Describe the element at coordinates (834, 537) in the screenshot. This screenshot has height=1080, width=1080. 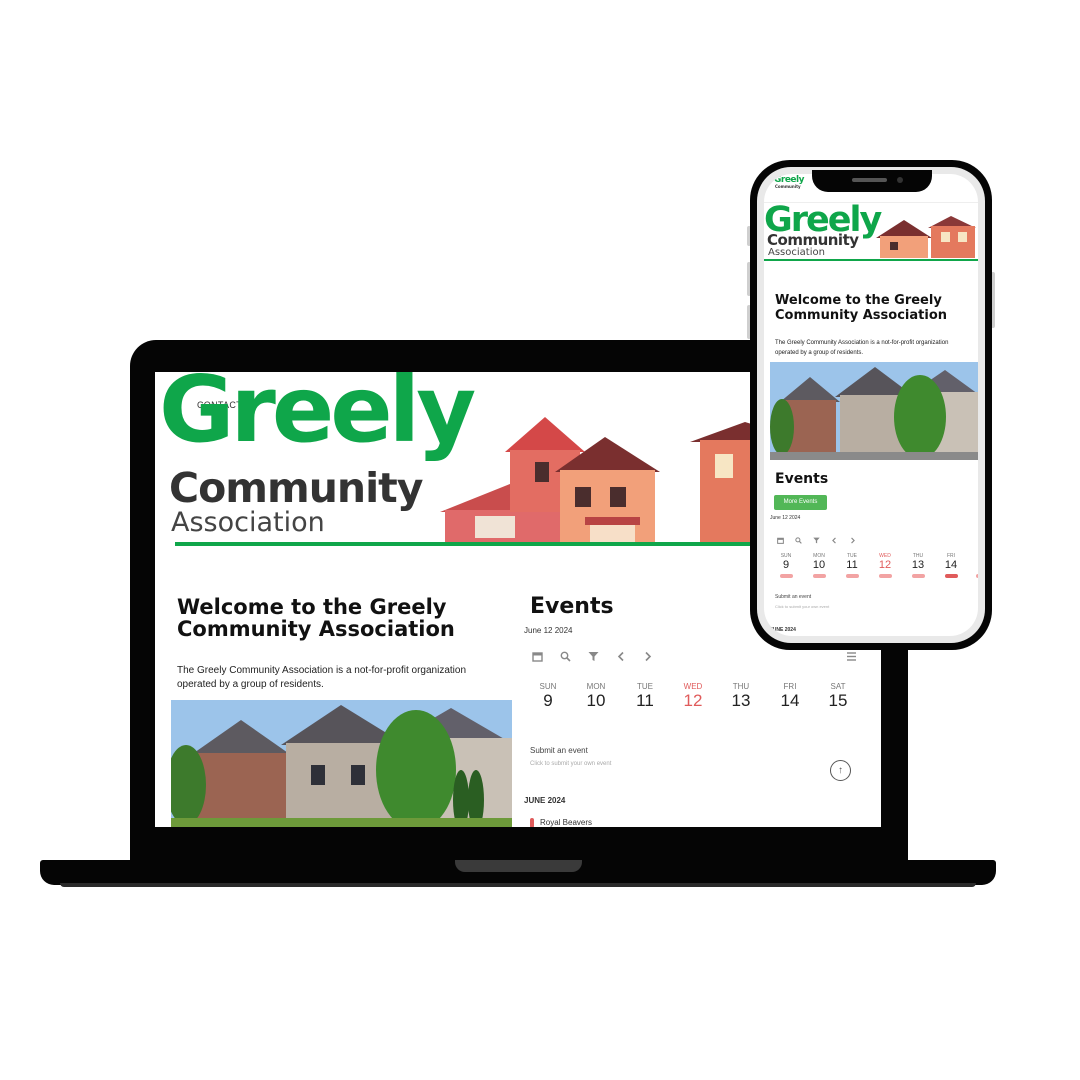
I see `phone-chevron-left-icon` at that location.